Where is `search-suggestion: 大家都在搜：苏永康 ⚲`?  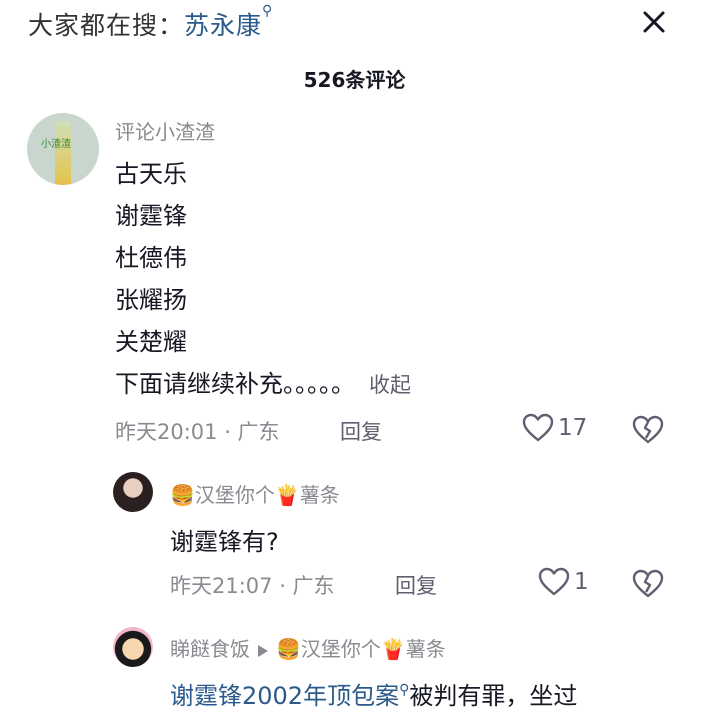
search-suggestion: 大家都在搜：苏永康 ⚲ is located at coordinates (150, 22).